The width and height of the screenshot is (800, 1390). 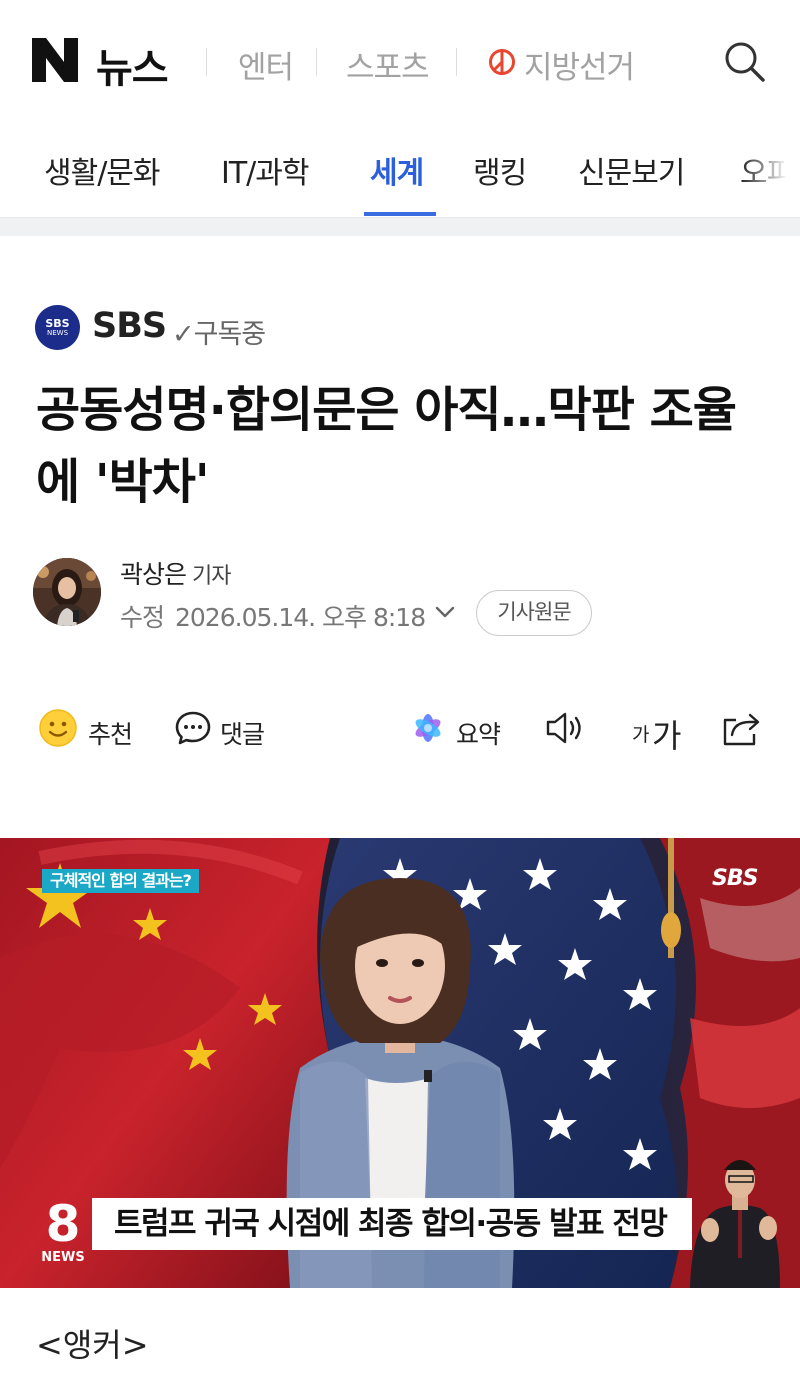 I want to click on press-logo-subtext: NEWS, so click(x=57, y=333).